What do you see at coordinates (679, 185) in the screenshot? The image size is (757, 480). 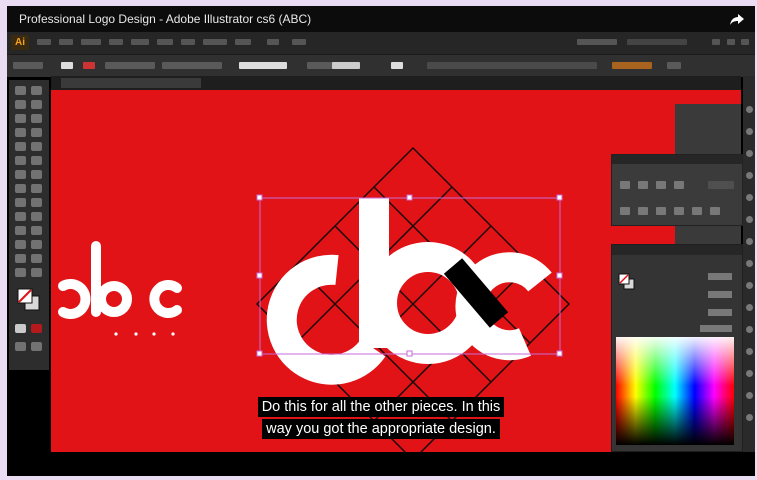 I see `exclude-button` at bounding box center [679, 185].